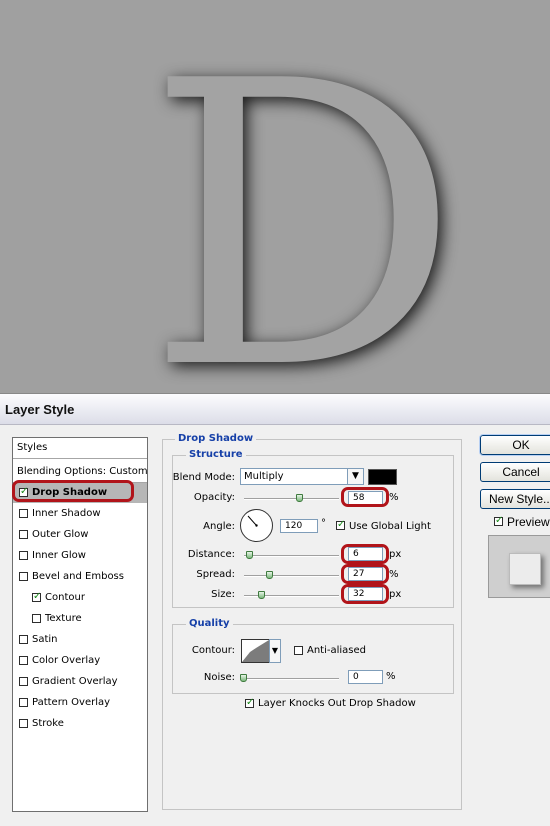 This screenshot has width=550, height=826. I want to click on style-item-pattern-overlay: Pattern Overlay, so click(80, 703).